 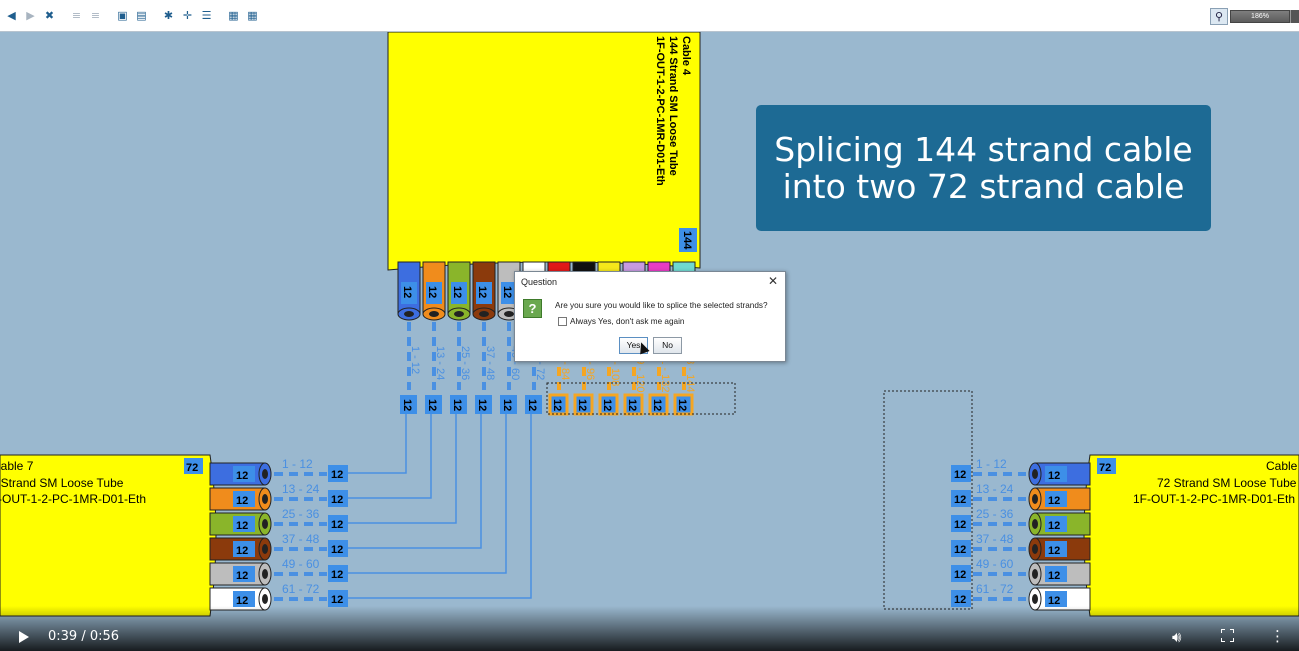 I want to click on print-icon: ▤, so click(x=141, y=15).